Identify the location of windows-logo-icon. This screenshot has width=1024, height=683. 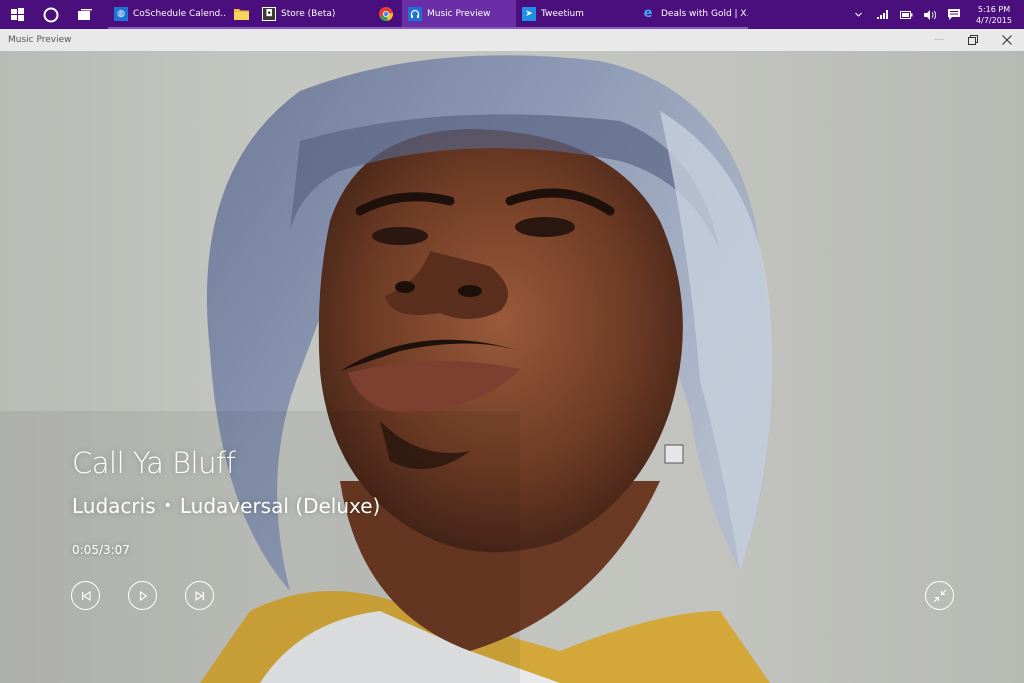
(17, 14).